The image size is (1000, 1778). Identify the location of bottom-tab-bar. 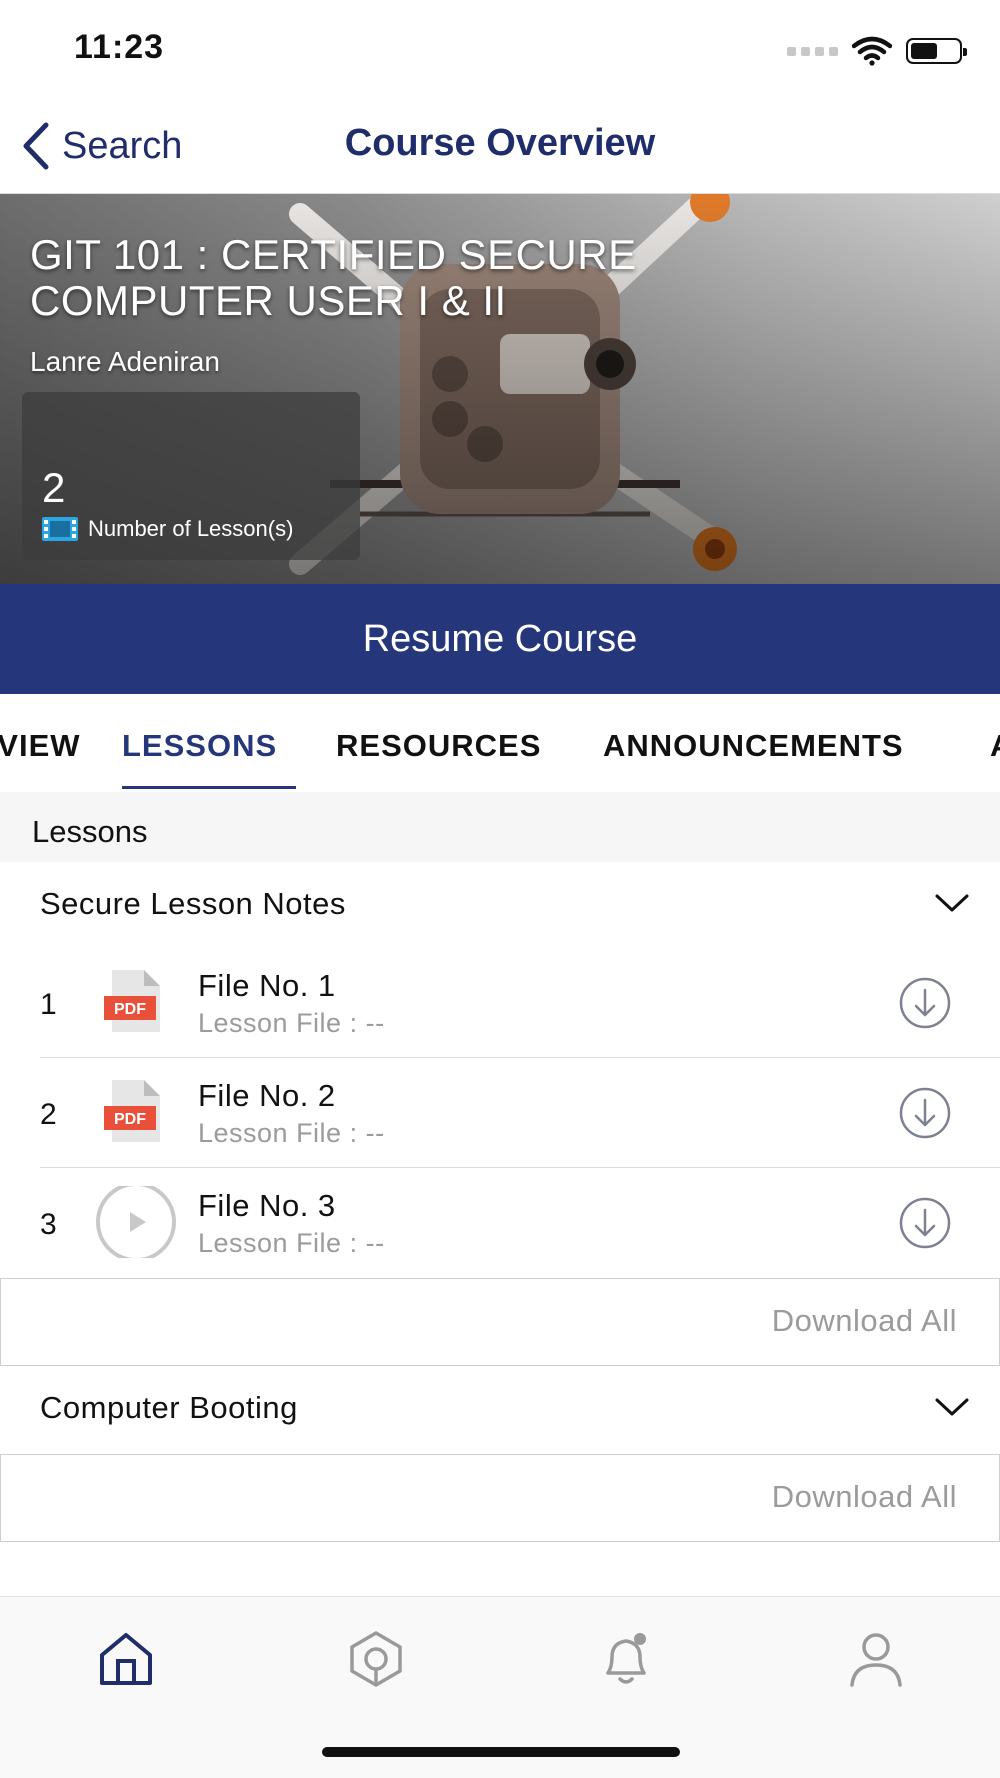
(500, 1687).